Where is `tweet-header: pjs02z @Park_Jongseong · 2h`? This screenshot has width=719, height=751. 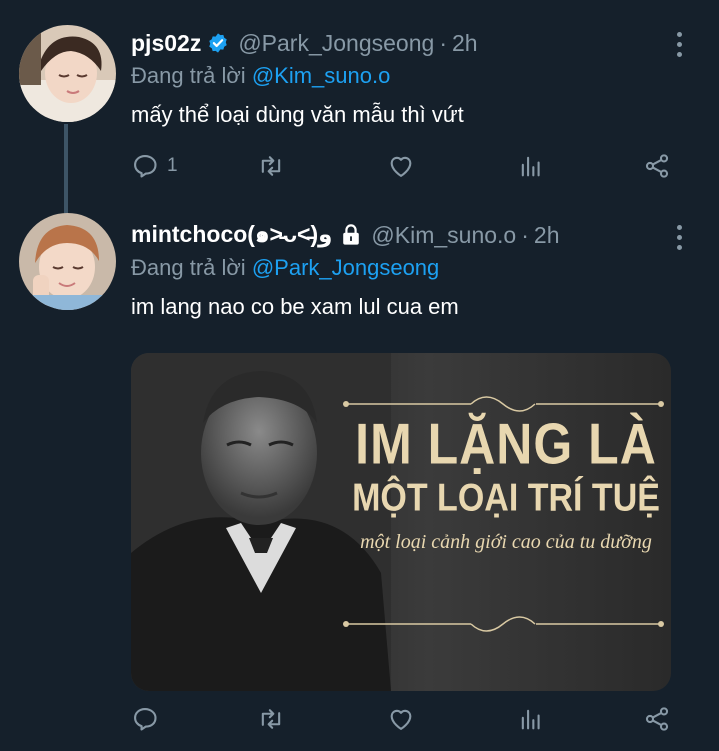 tweet-header: pjs02z @Park_Jongseong · 2h is located at coordinates (400, 43).